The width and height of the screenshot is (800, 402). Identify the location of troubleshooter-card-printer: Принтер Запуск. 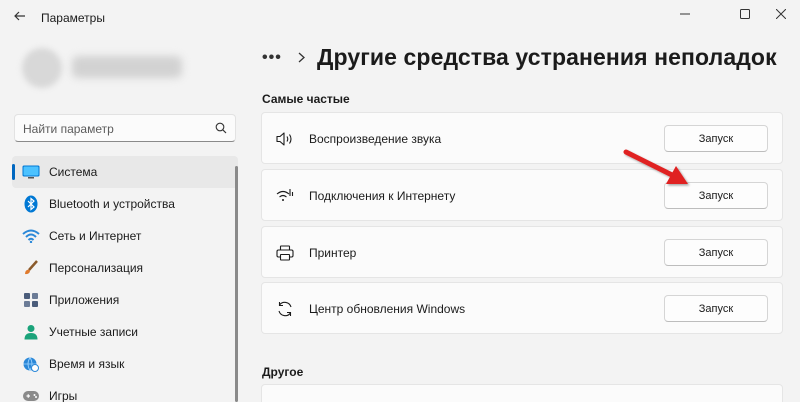
(522, 252).